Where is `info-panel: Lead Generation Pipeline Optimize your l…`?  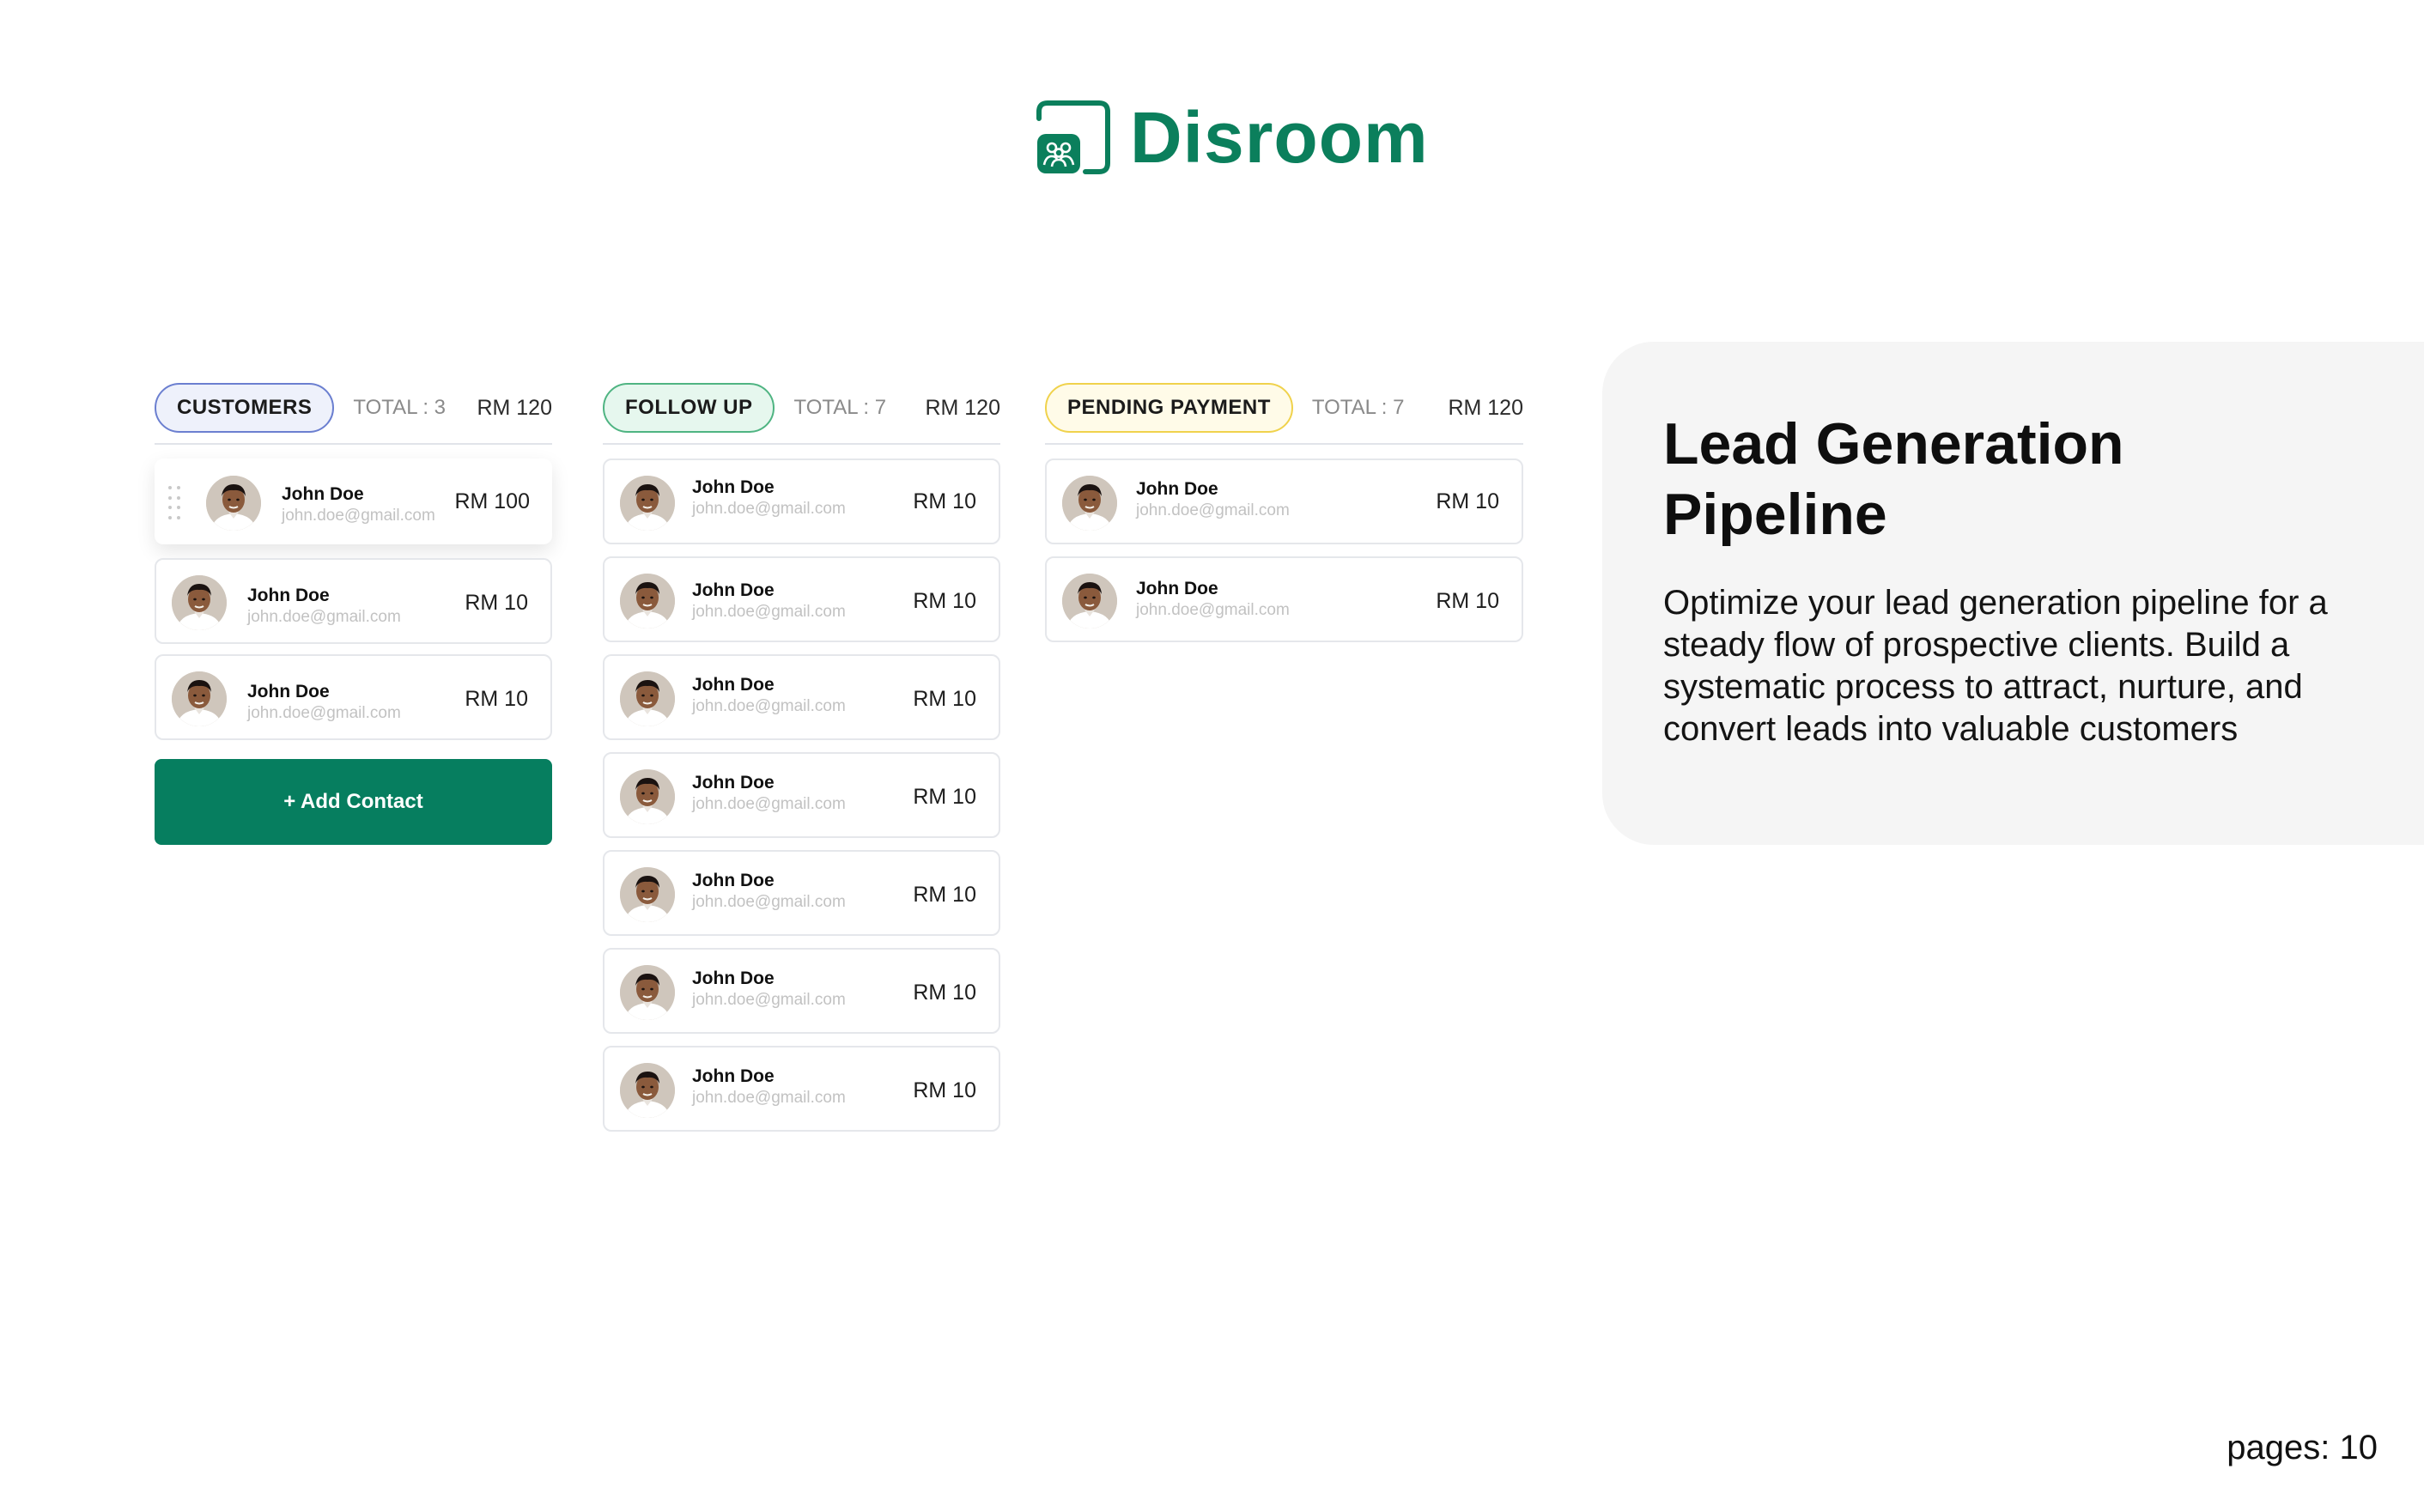
info-panel: Lead Generation Pipeline Optimize your l… is located at coordinates (2013, 593).